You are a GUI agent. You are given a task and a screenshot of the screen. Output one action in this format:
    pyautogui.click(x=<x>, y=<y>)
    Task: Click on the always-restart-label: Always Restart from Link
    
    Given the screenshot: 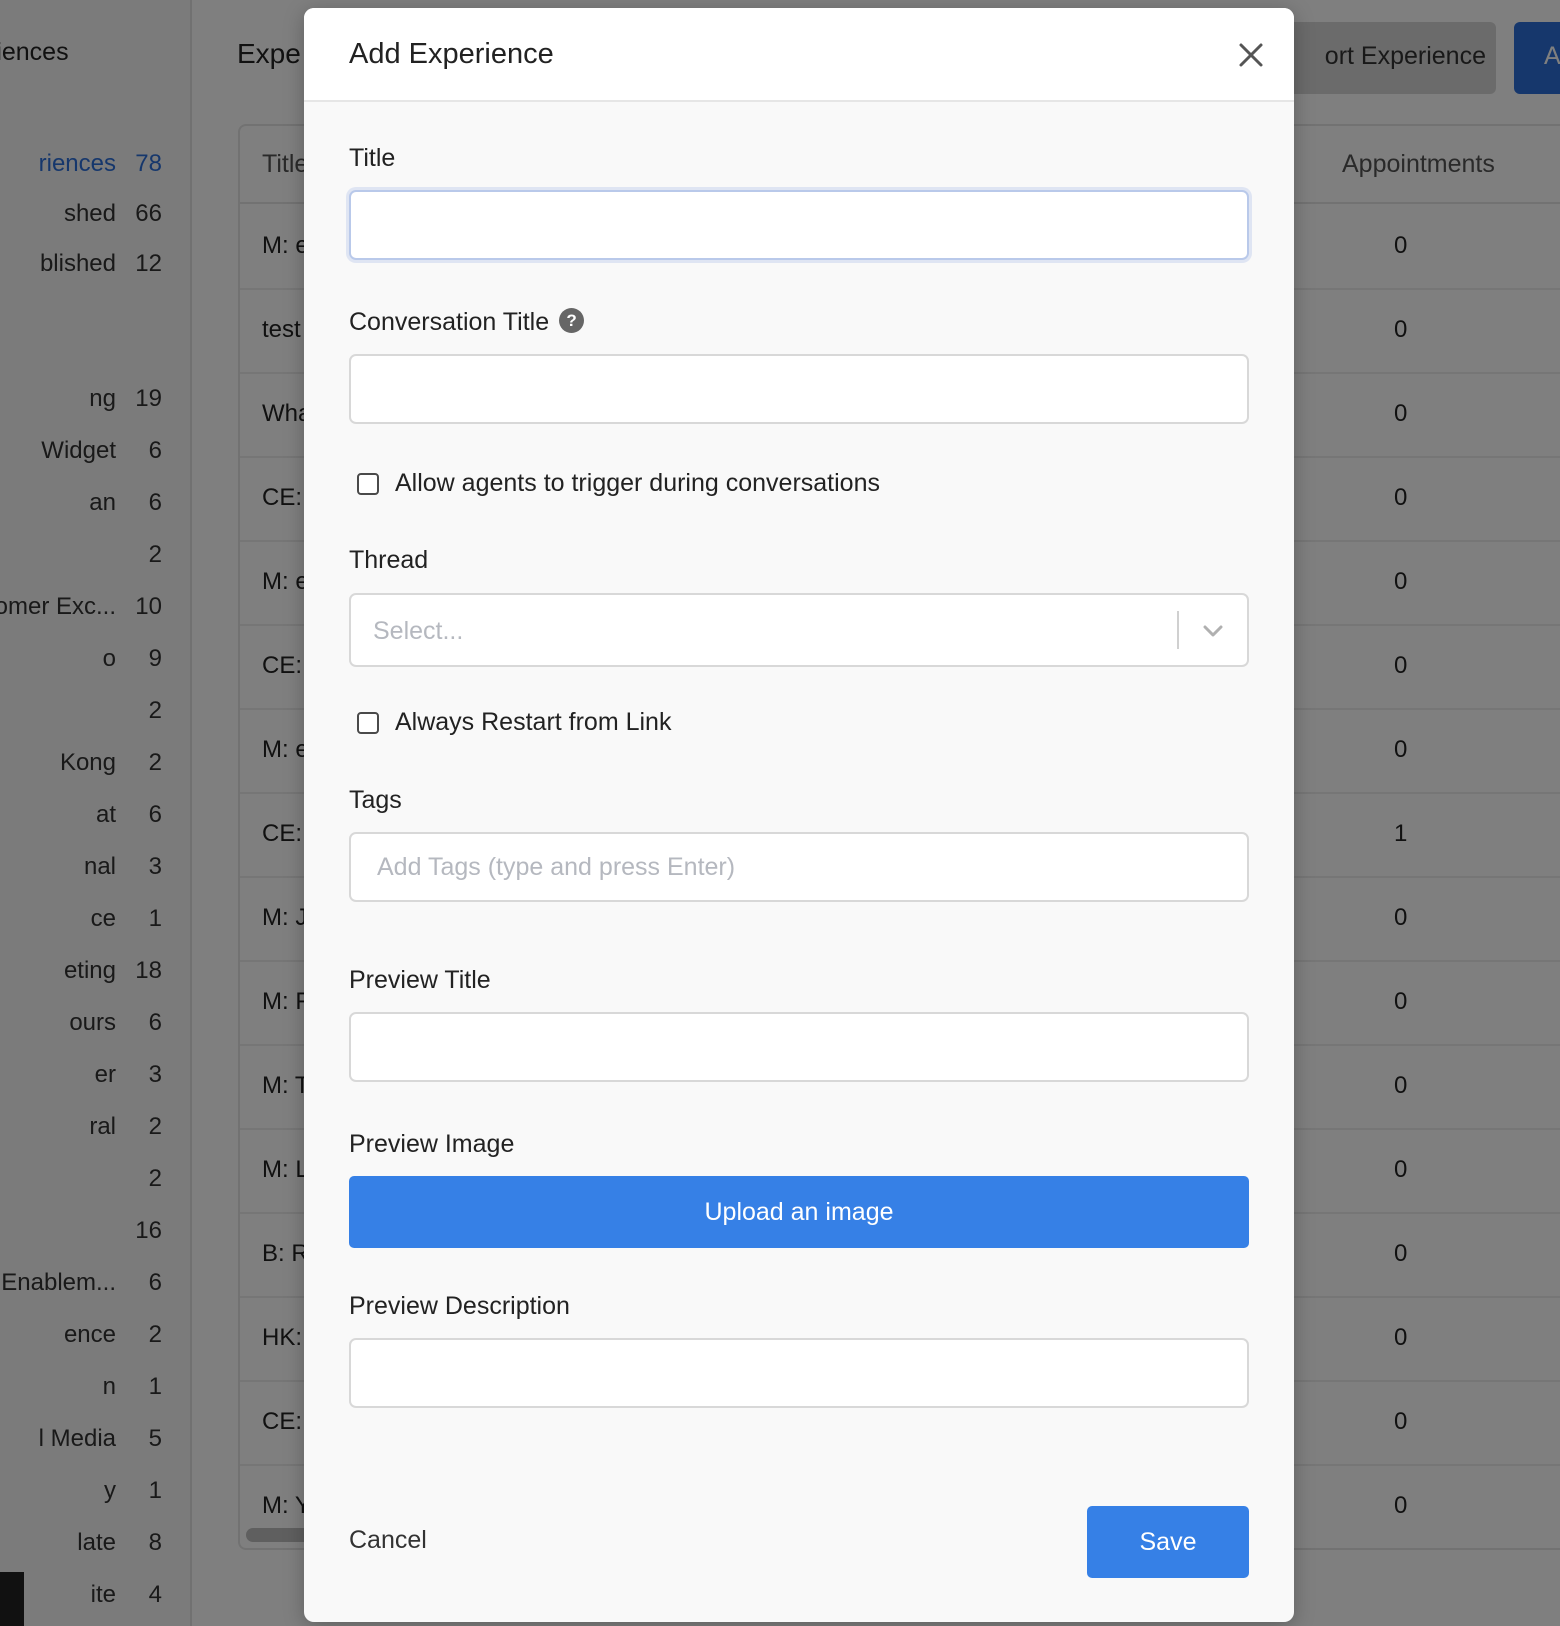 What is the action you would take?
    pyautogui.click(x=533, y=722)
    